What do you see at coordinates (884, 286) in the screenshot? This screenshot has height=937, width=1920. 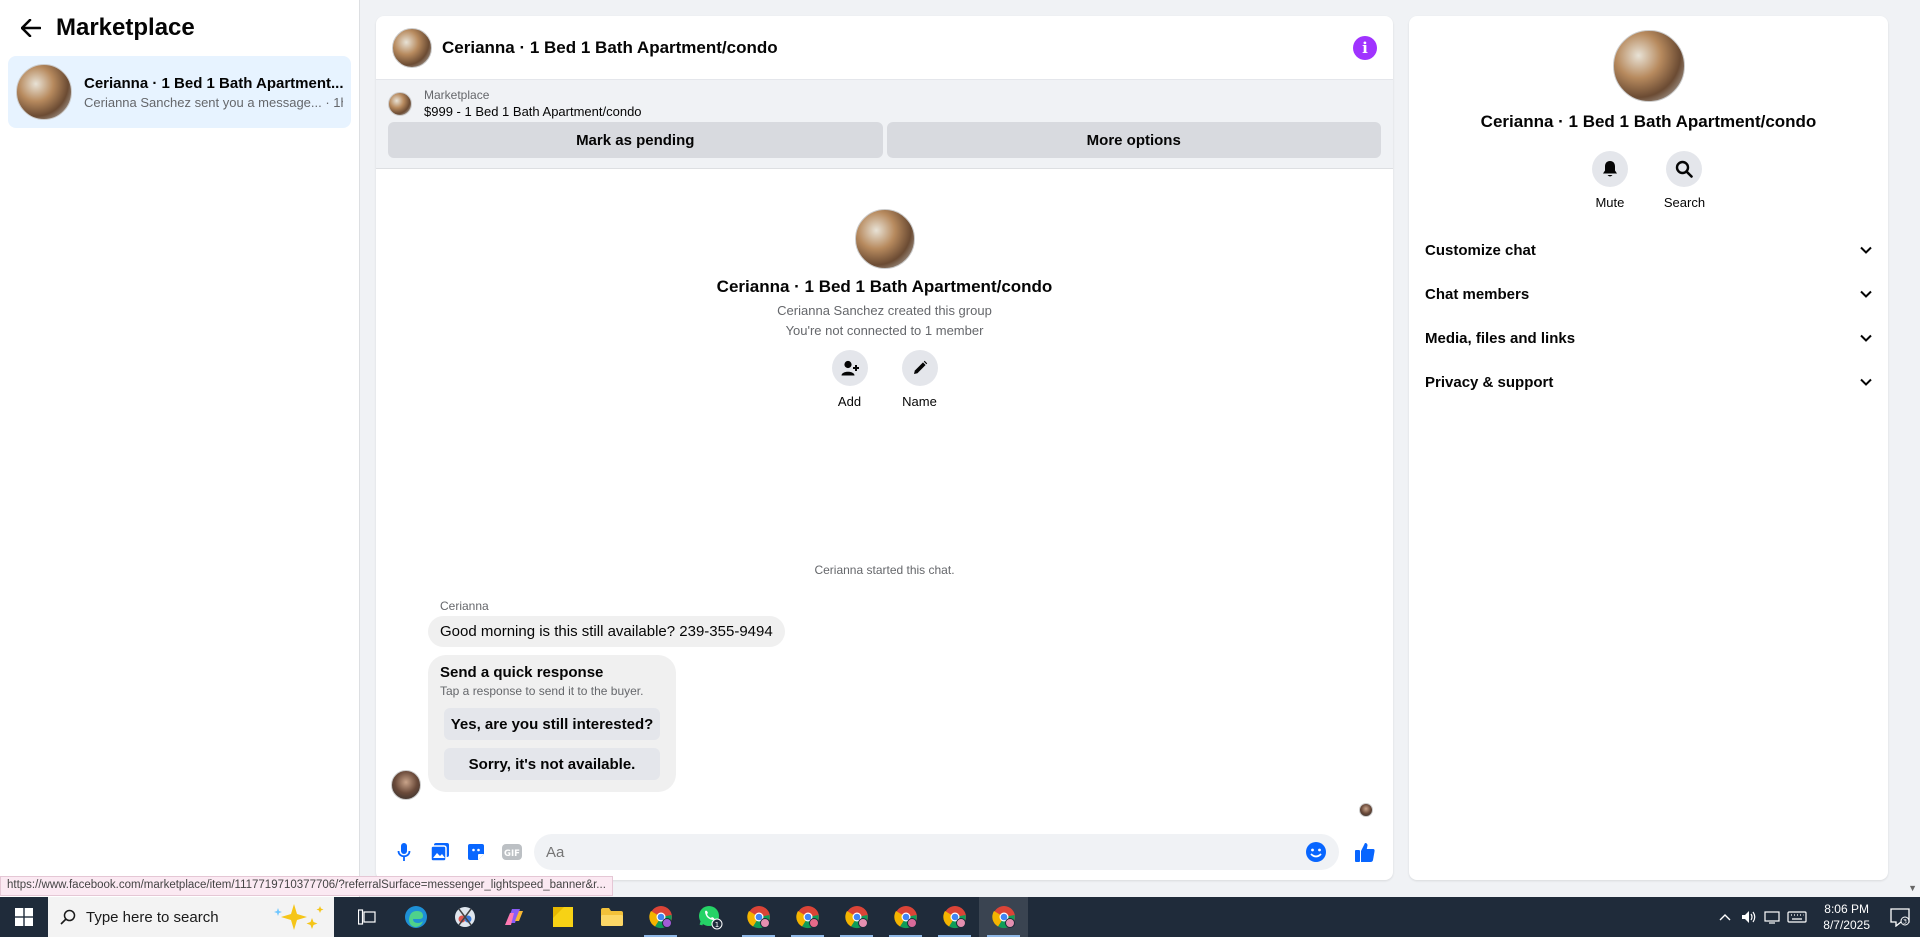 I see `group-name: Cerianna · 1 Bed 1 Bath Apartment/condo` at bounding box center [884, 286].